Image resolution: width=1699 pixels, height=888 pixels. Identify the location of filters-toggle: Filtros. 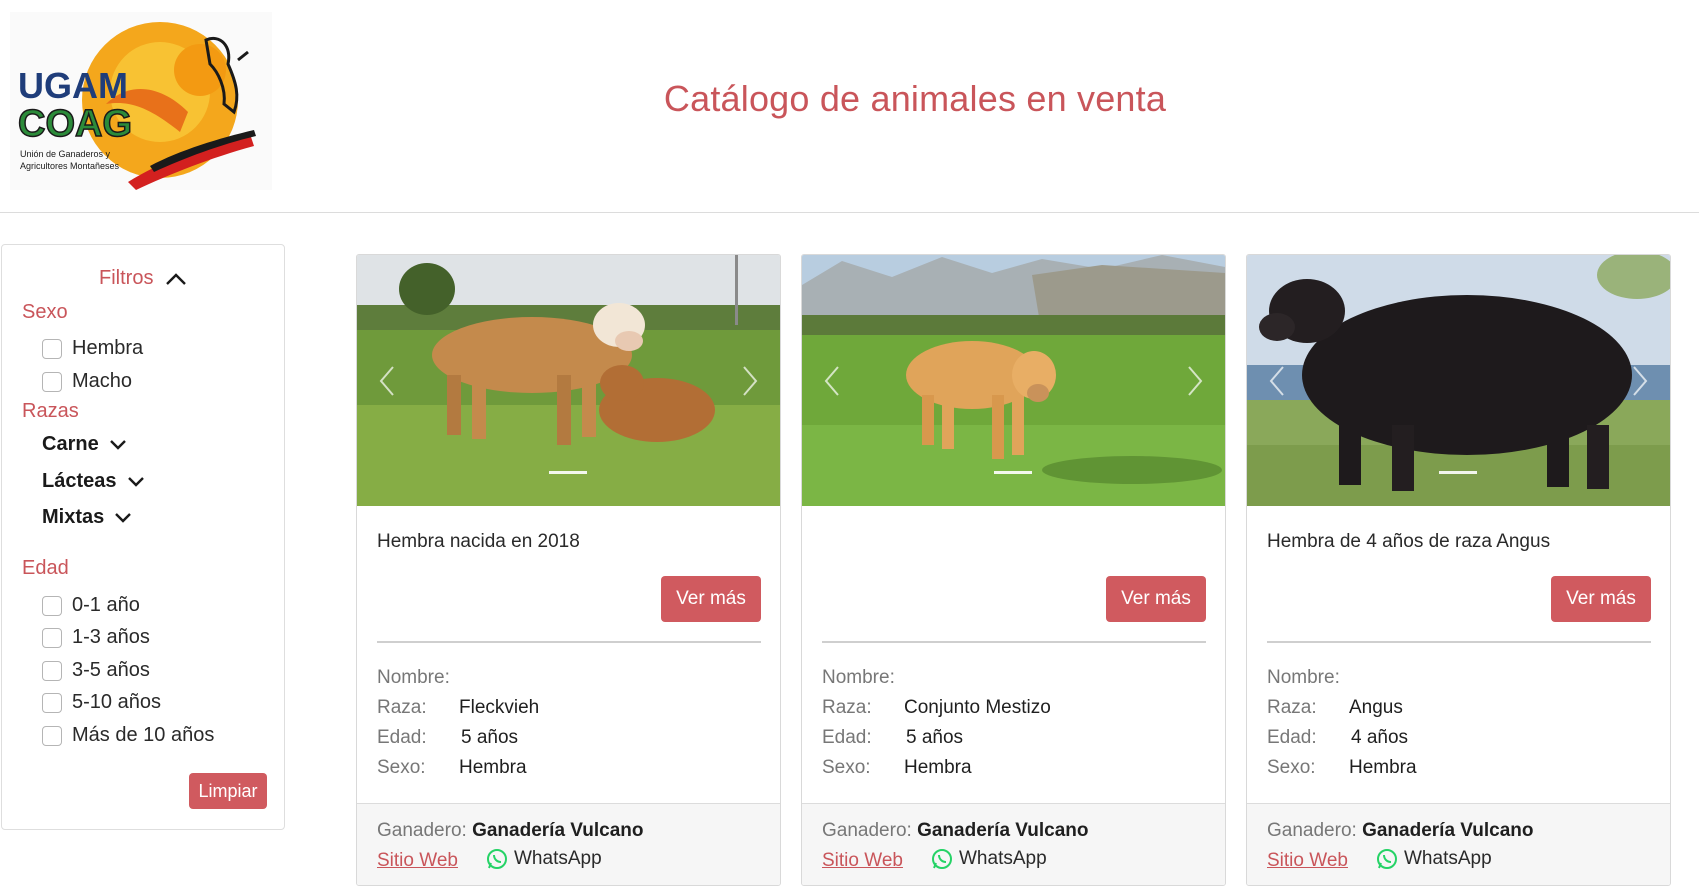
(143, 278).